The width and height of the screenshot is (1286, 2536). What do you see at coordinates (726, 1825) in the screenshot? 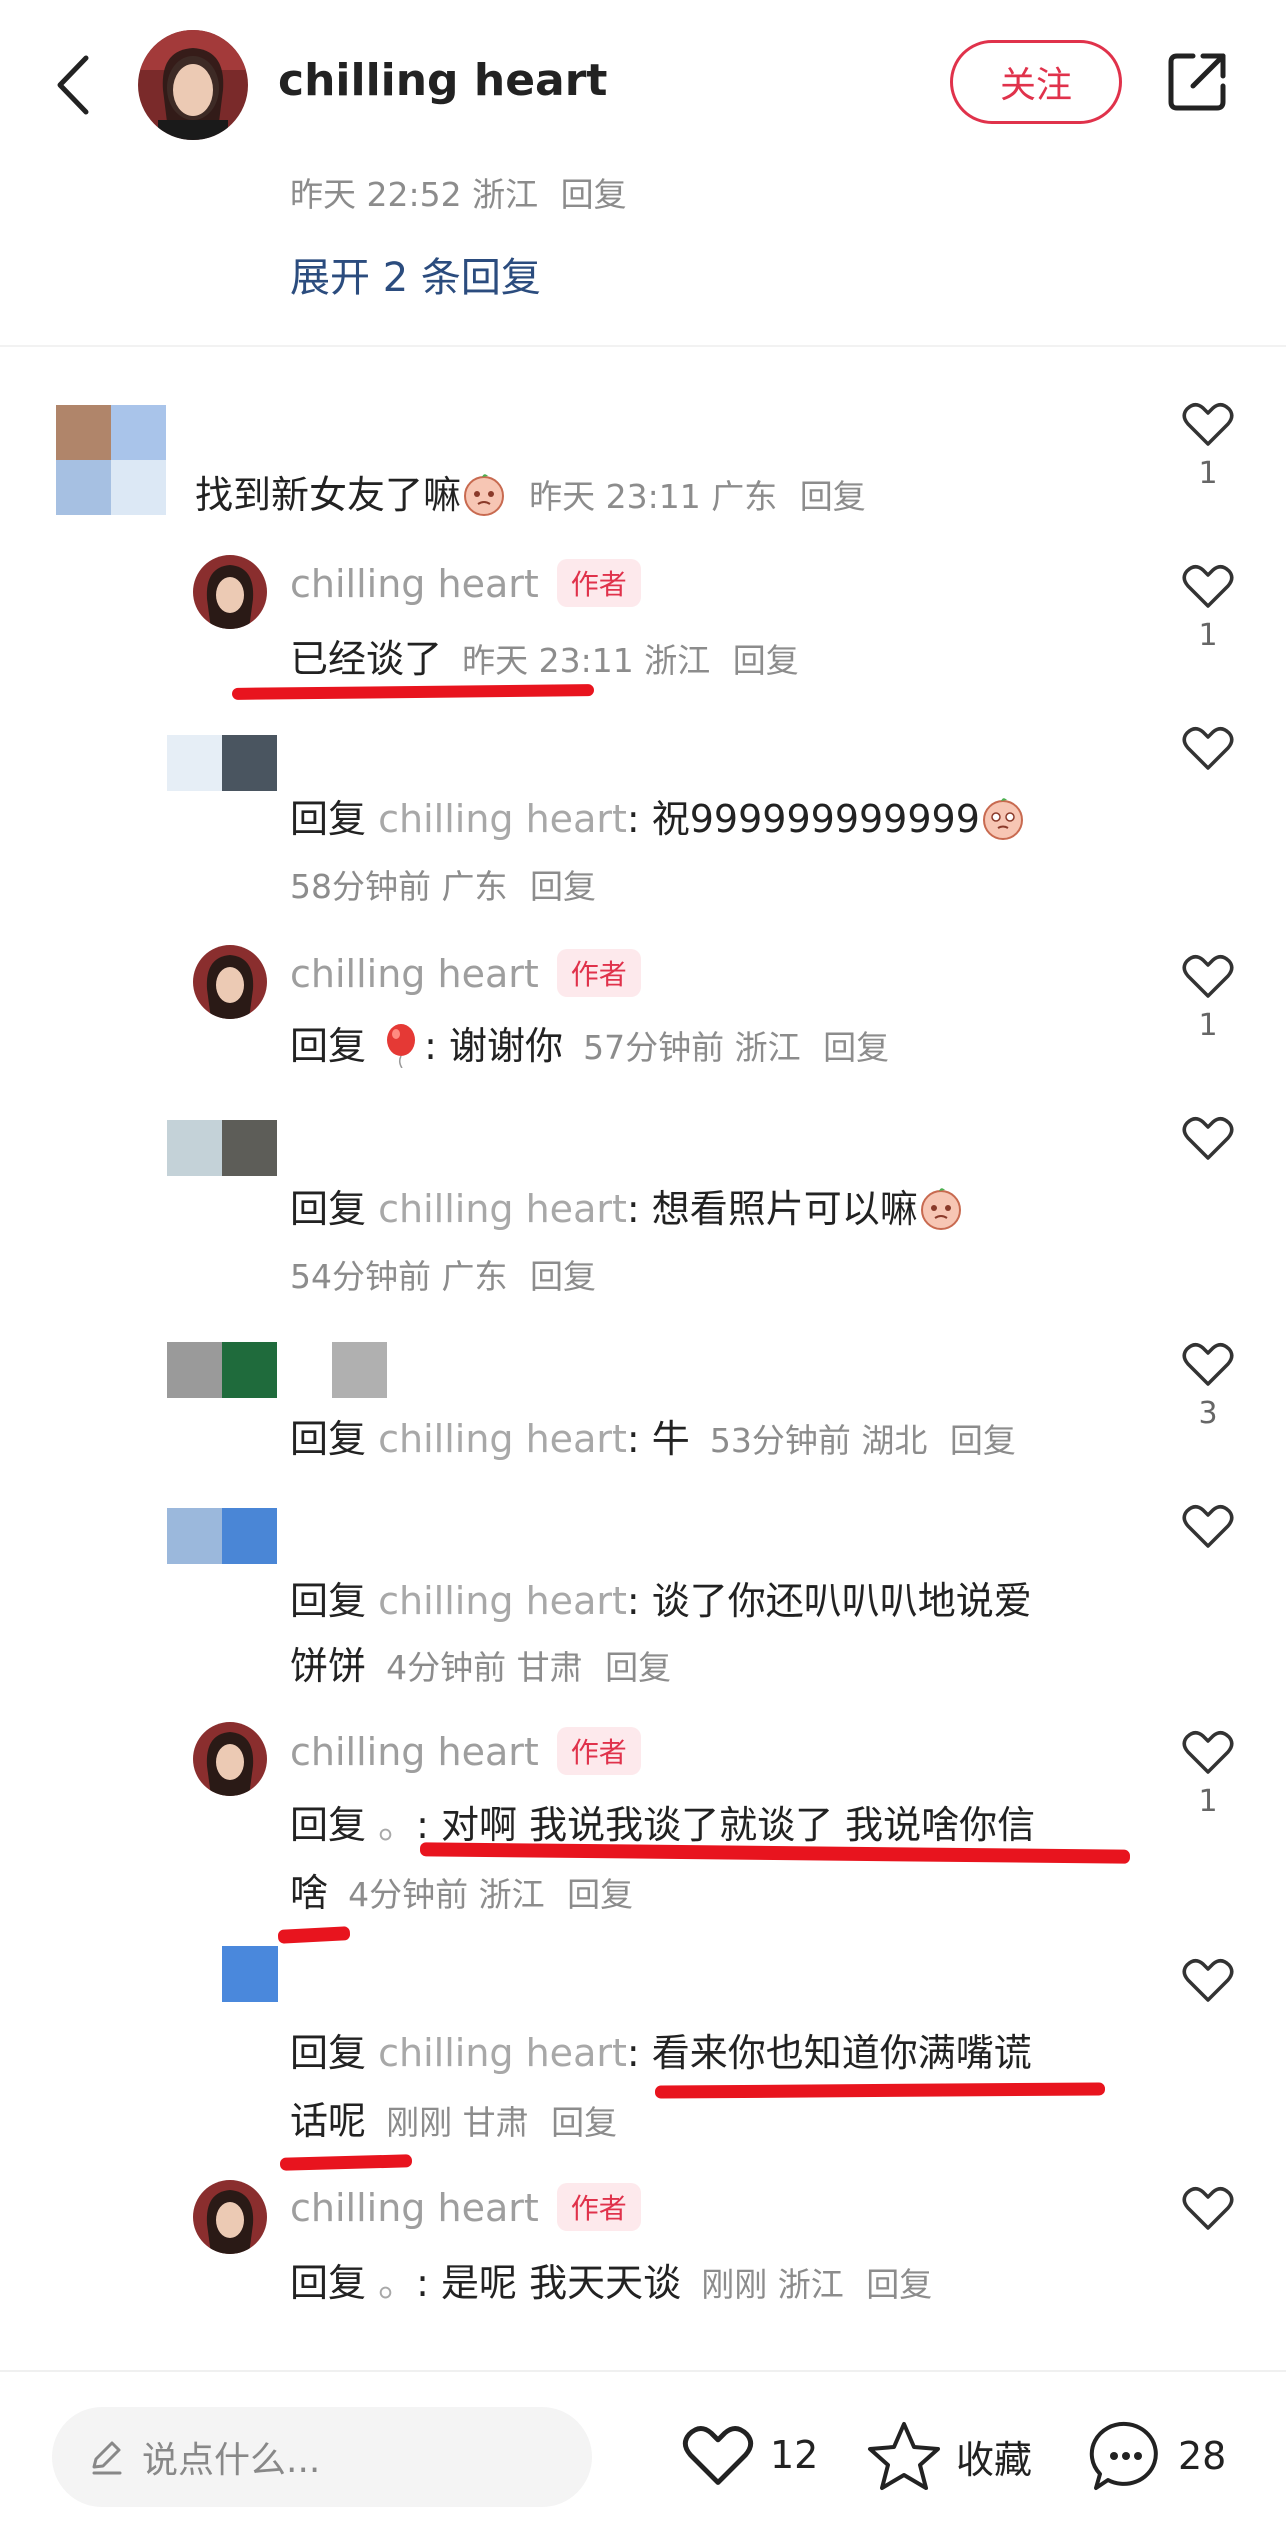
I see `comment-text: : 对啊 我说我谈了就谈了 我说啥你信` at bounding box center [726, 1825].